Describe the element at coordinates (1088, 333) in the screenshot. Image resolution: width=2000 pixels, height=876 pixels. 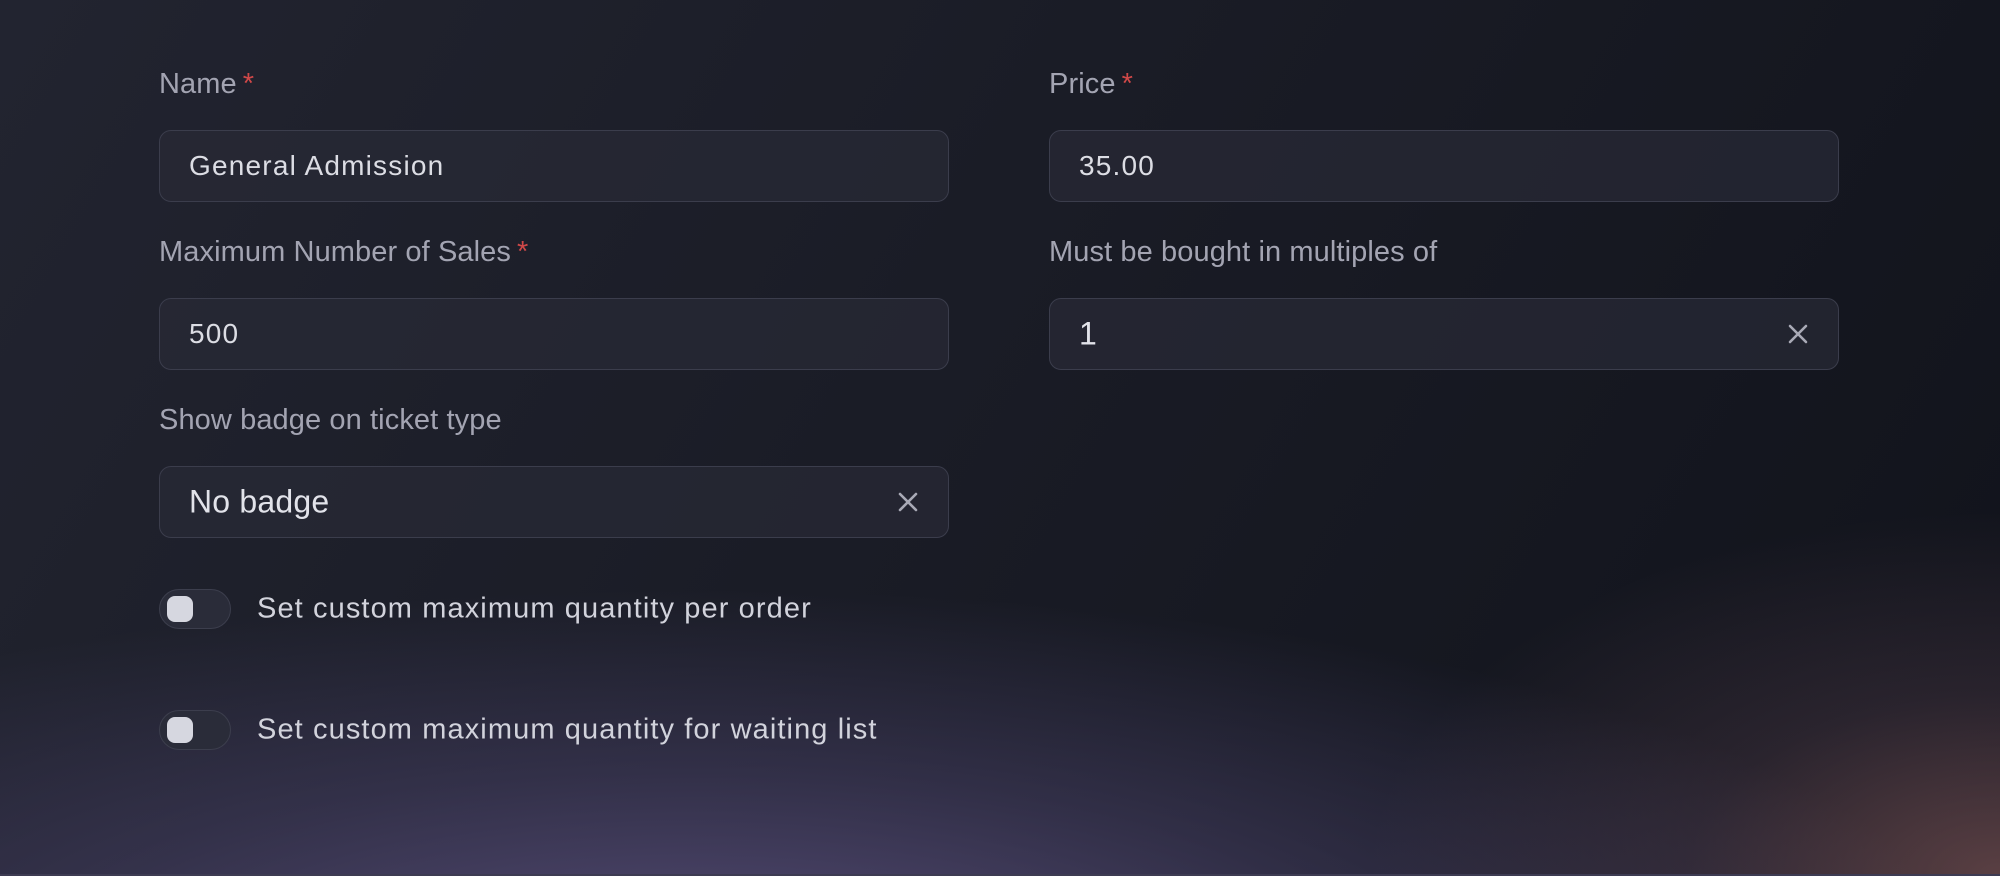
I see `multiples-select-value: 1` at that location.